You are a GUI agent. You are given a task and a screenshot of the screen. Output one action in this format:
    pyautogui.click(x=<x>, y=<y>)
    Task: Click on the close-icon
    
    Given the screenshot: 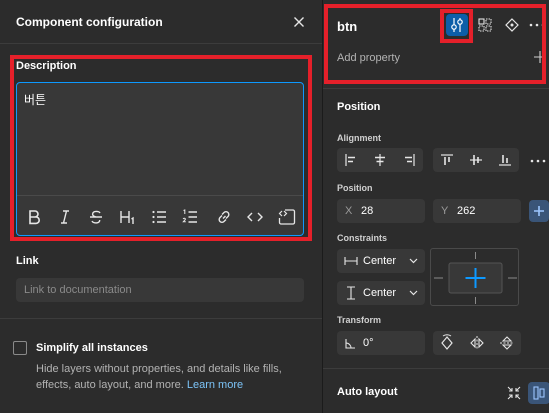 What is the action you would take?
    pyautogui.click(x=299, y=22)
    